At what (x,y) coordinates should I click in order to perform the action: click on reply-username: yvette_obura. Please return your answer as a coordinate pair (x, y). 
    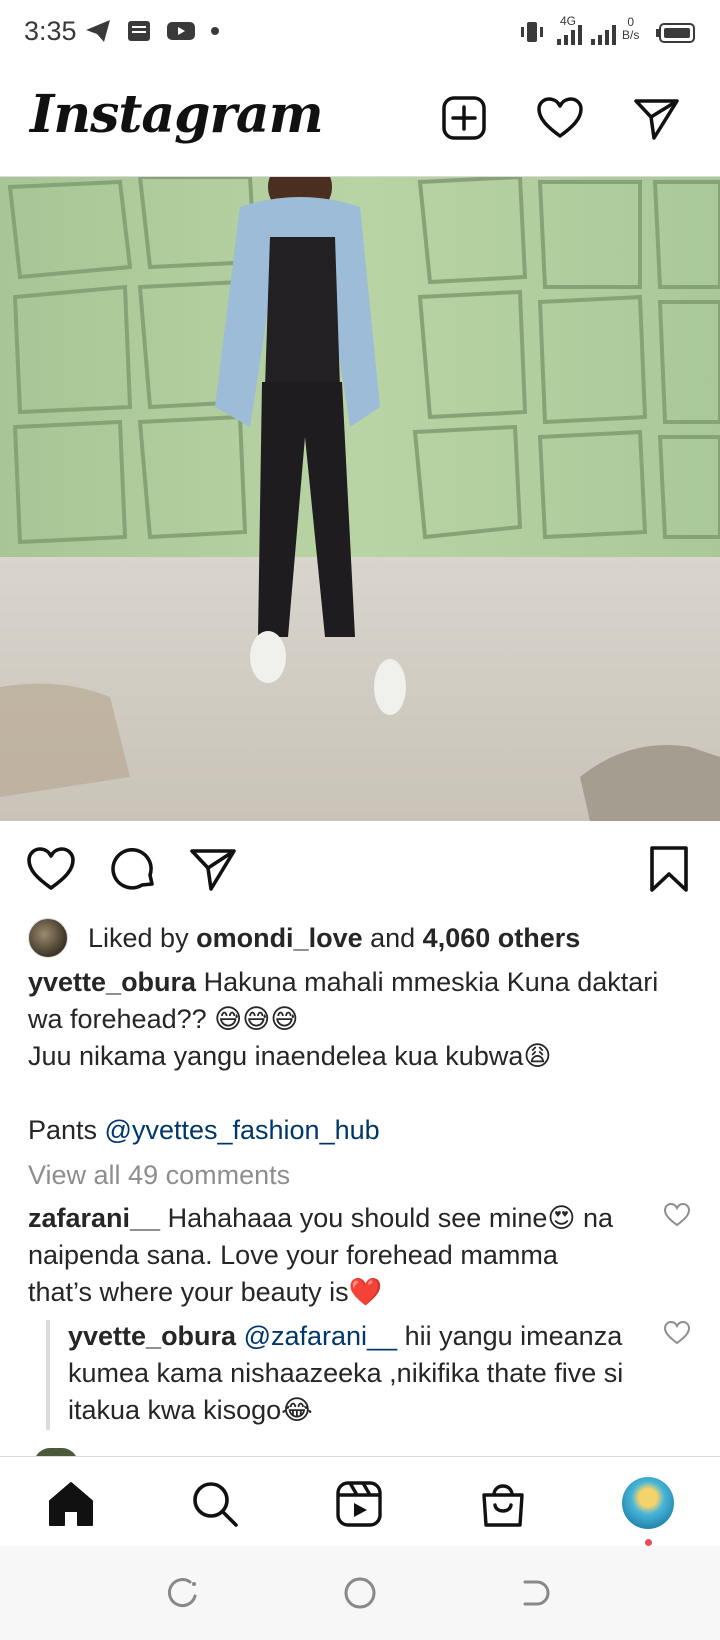
    Looking at the image, I should click on (152, 1336).